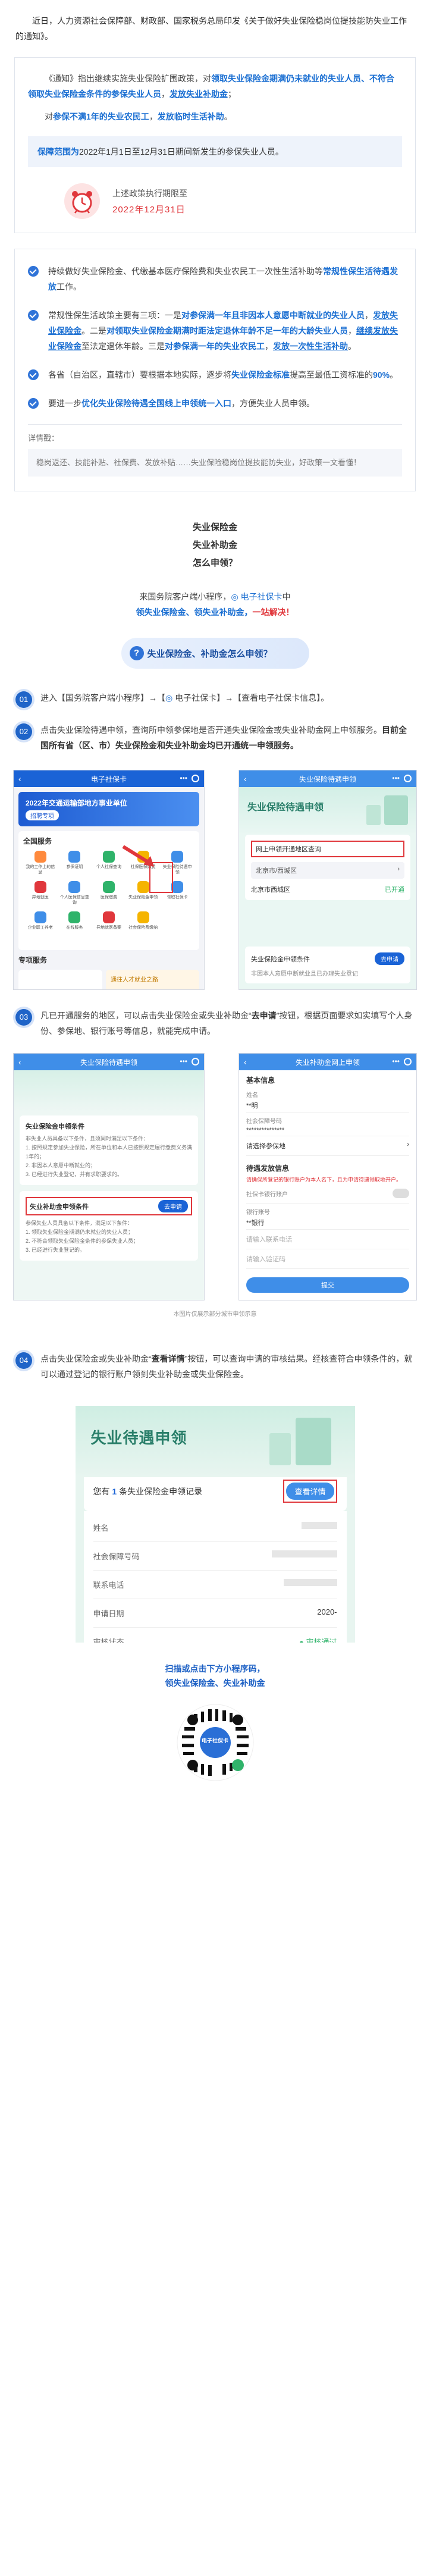 The height and width of the screenshot is (2576, 430). I want to click on promo-banner: 2022年交通运输部地方事业单位 招聘专项, so click(108, 809).